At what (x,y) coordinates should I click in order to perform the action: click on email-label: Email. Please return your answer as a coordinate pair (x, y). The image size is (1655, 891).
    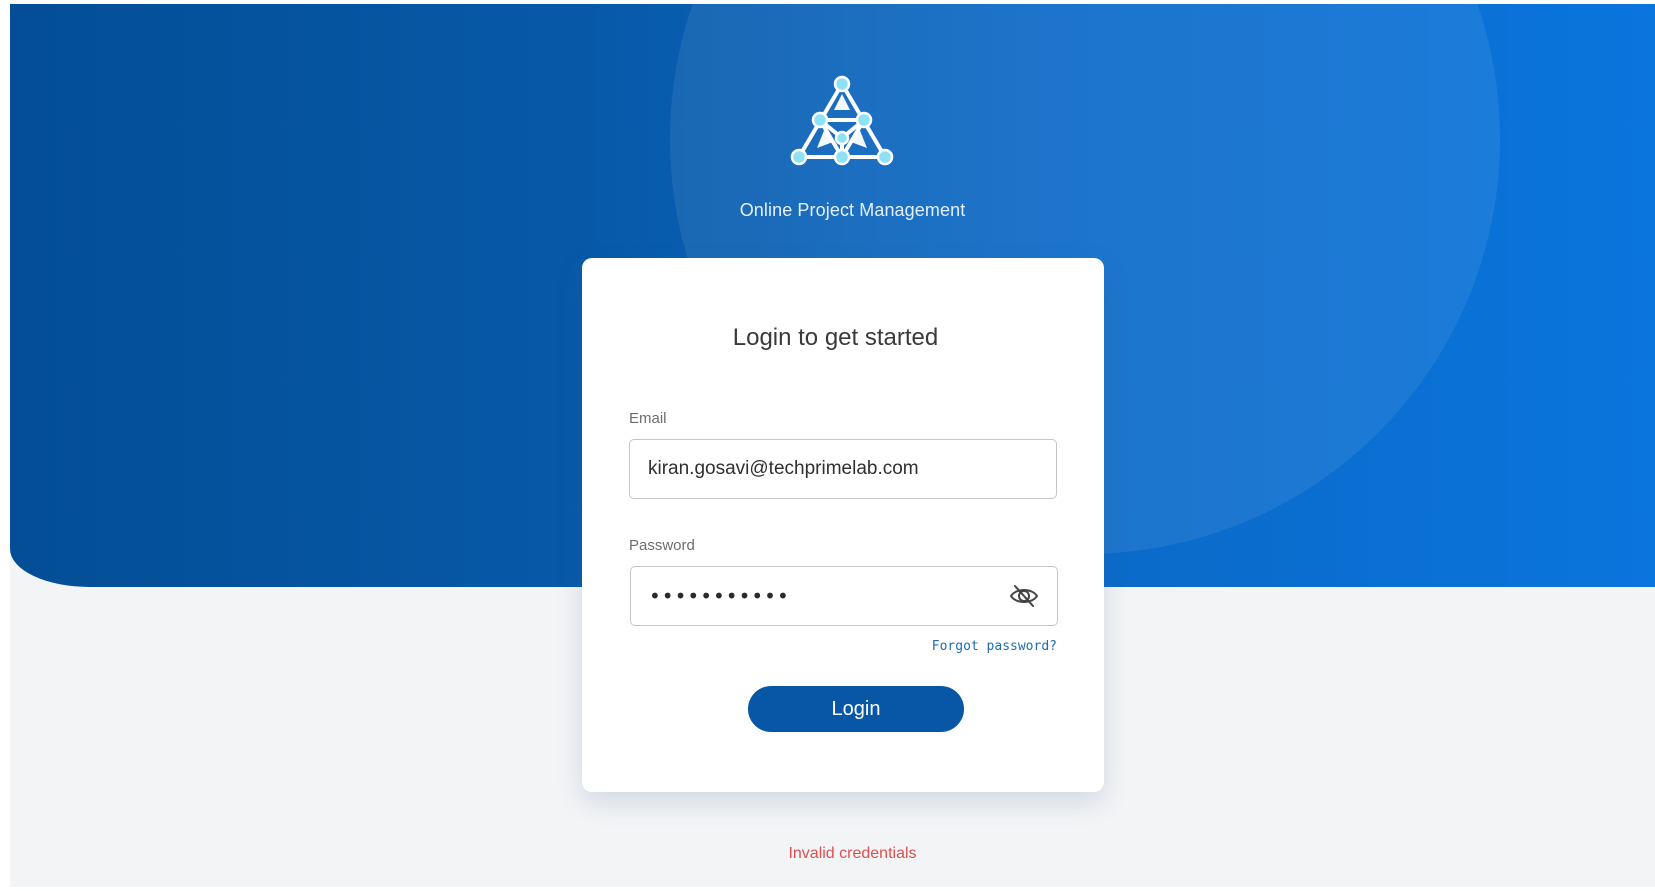
    Looking at the image, I should click on (648, 418).